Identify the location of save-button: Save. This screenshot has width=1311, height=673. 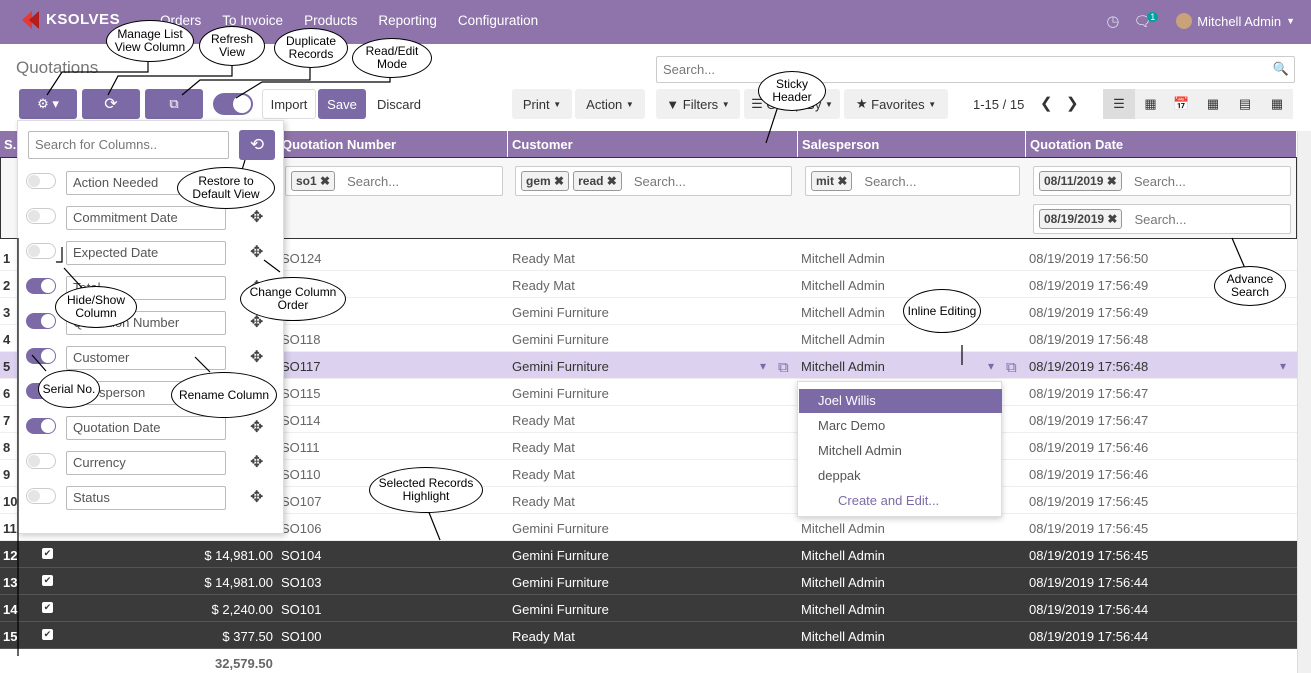
(342, 104).